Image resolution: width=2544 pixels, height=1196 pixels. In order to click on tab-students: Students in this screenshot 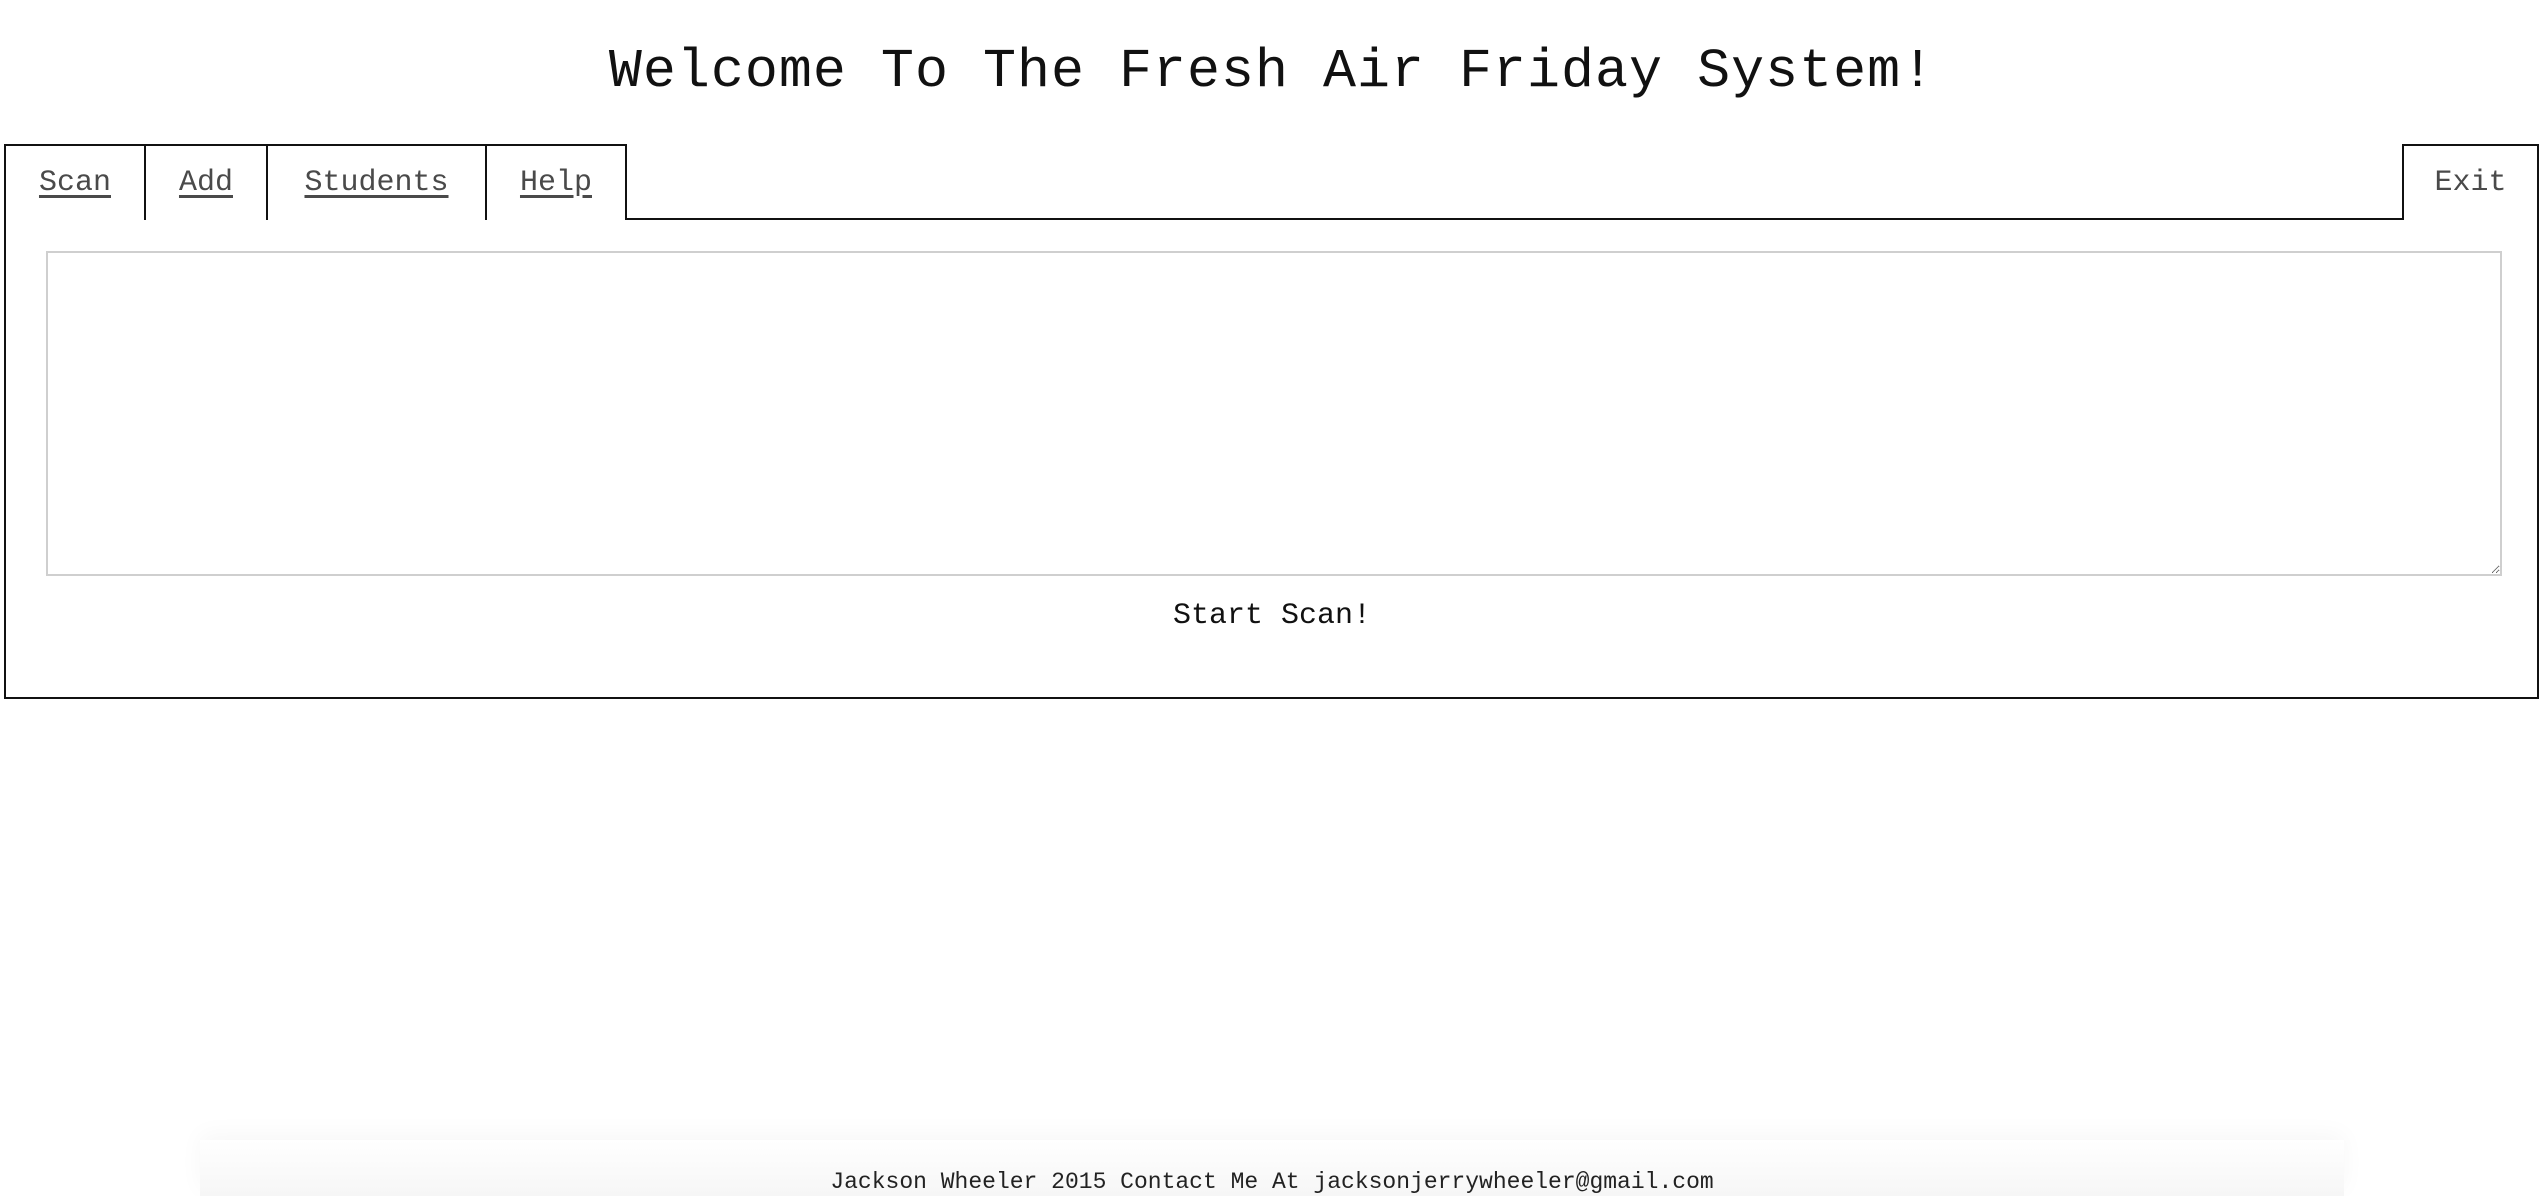, I will do `click(376, 182)`.